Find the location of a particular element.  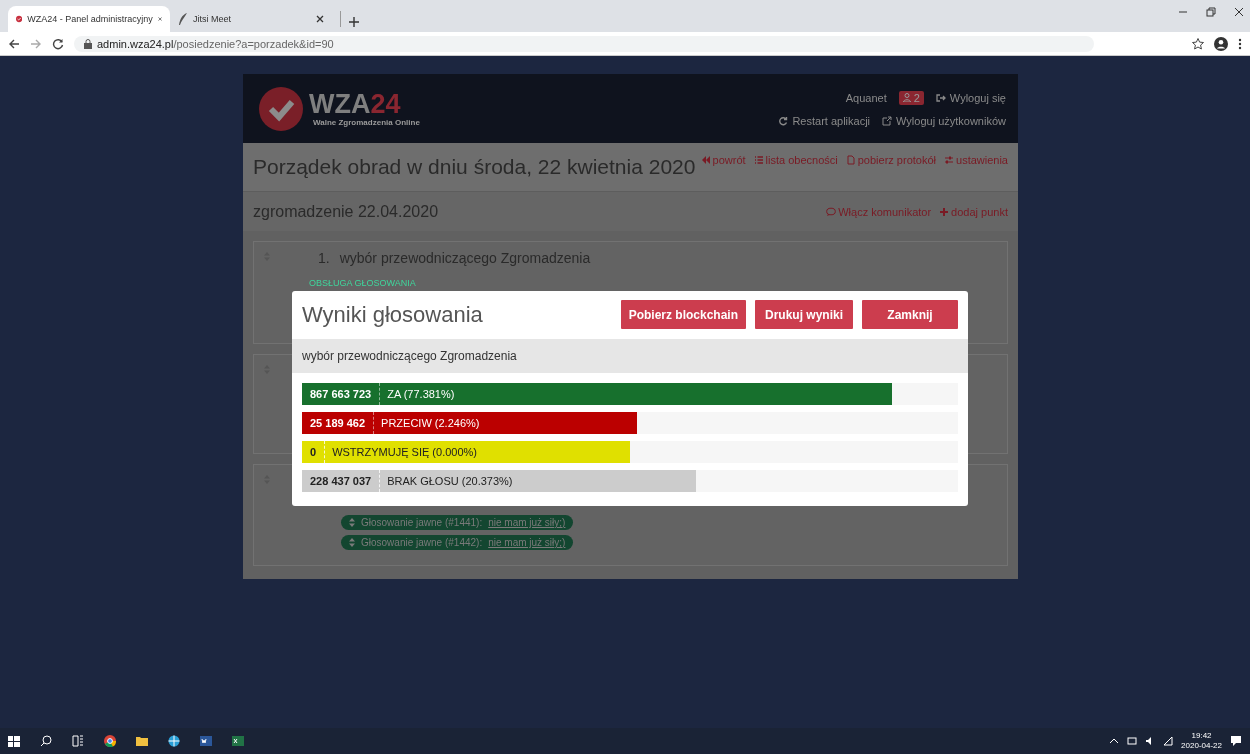

address-bar: admin.wza24.pl/posiedzenie?a=porzadek&id=90 is located at coordinates (584, 43).